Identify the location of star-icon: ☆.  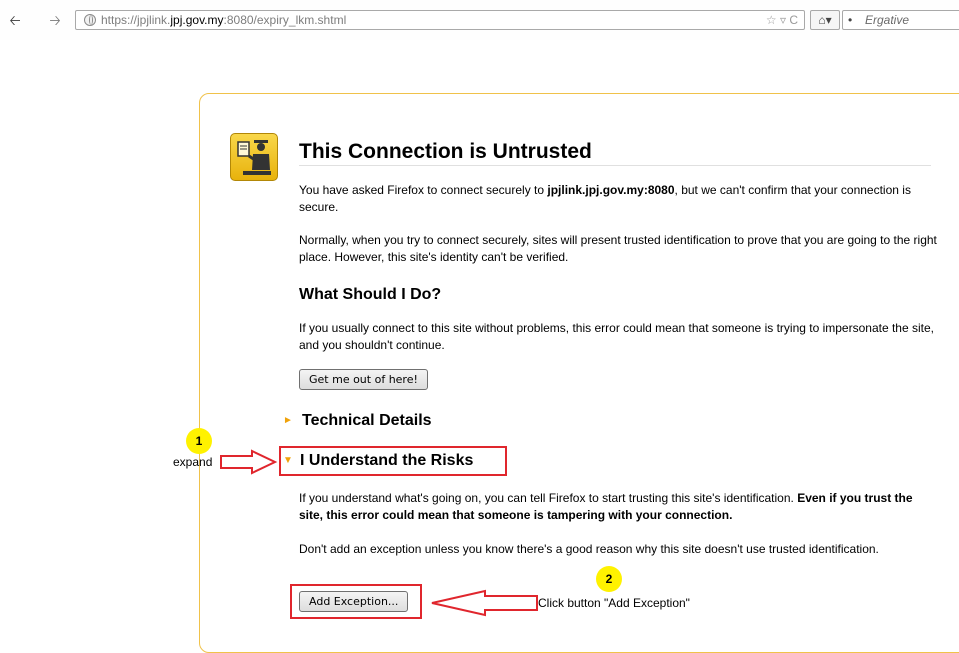
(771, 20).